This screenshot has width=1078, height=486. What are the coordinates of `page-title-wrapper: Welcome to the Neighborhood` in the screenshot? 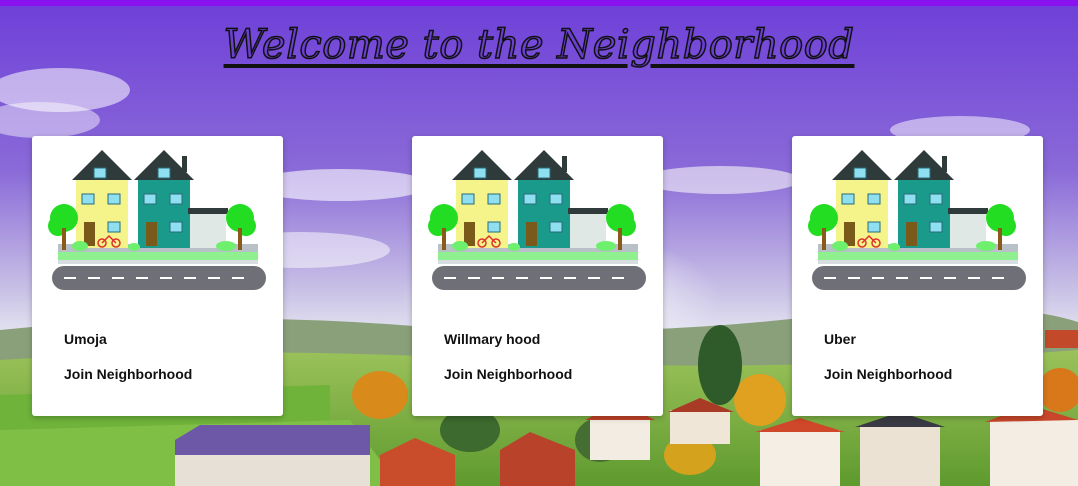 It's located at (539, 45).